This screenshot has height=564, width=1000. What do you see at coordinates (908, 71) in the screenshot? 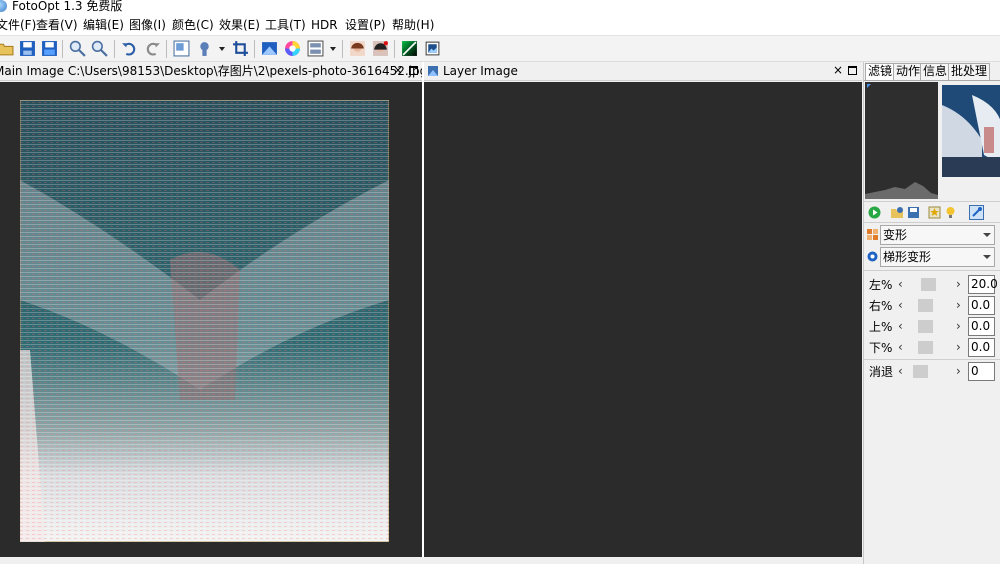
I see `tab-actions: 动作` at bounding box center [908, 71].